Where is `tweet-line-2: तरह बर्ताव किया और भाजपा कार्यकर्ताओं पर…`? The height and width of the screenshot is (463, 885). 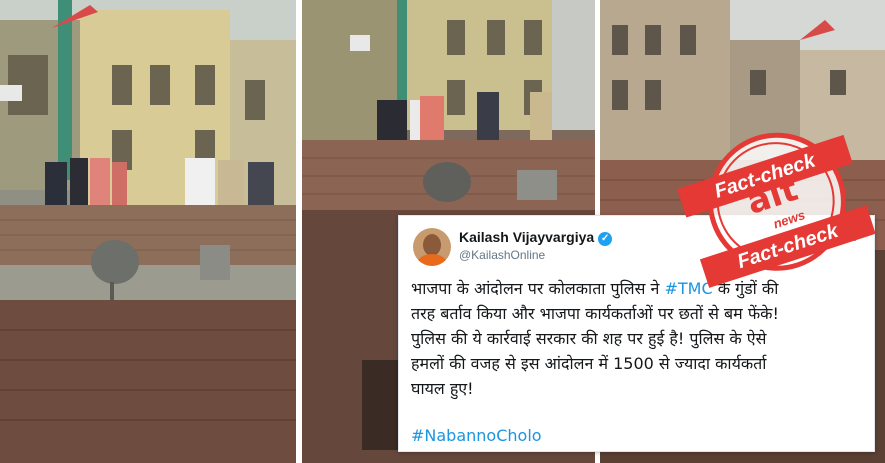 tweet-line-2: तरह बर्ताव किया और भाजपा कार्यकर्ताओं पर… is located at coordinates (595, 313).